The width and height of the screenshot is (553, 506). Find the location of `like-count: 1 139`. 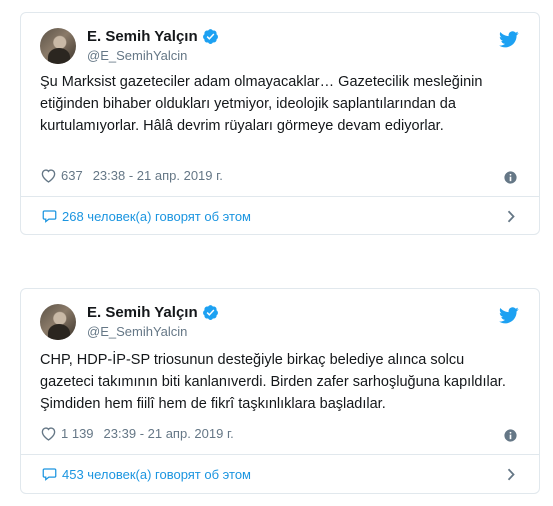

like-count: 1 139 is located at coordinates (77, 433).